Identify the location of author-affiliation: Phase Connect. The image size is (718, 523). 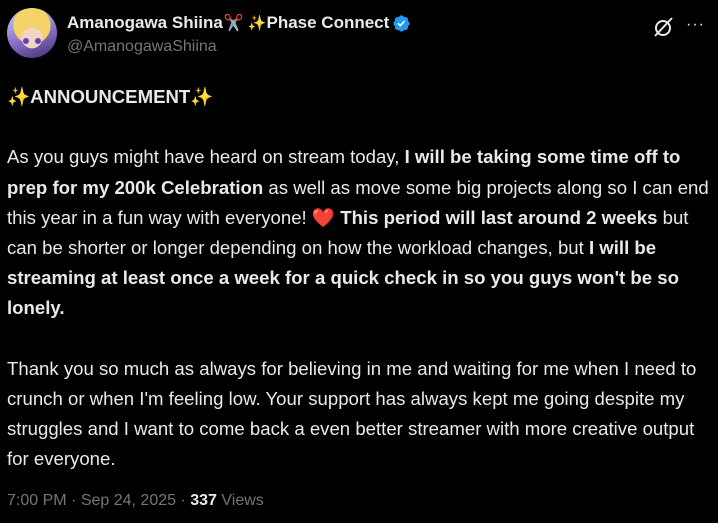
(327, 23).